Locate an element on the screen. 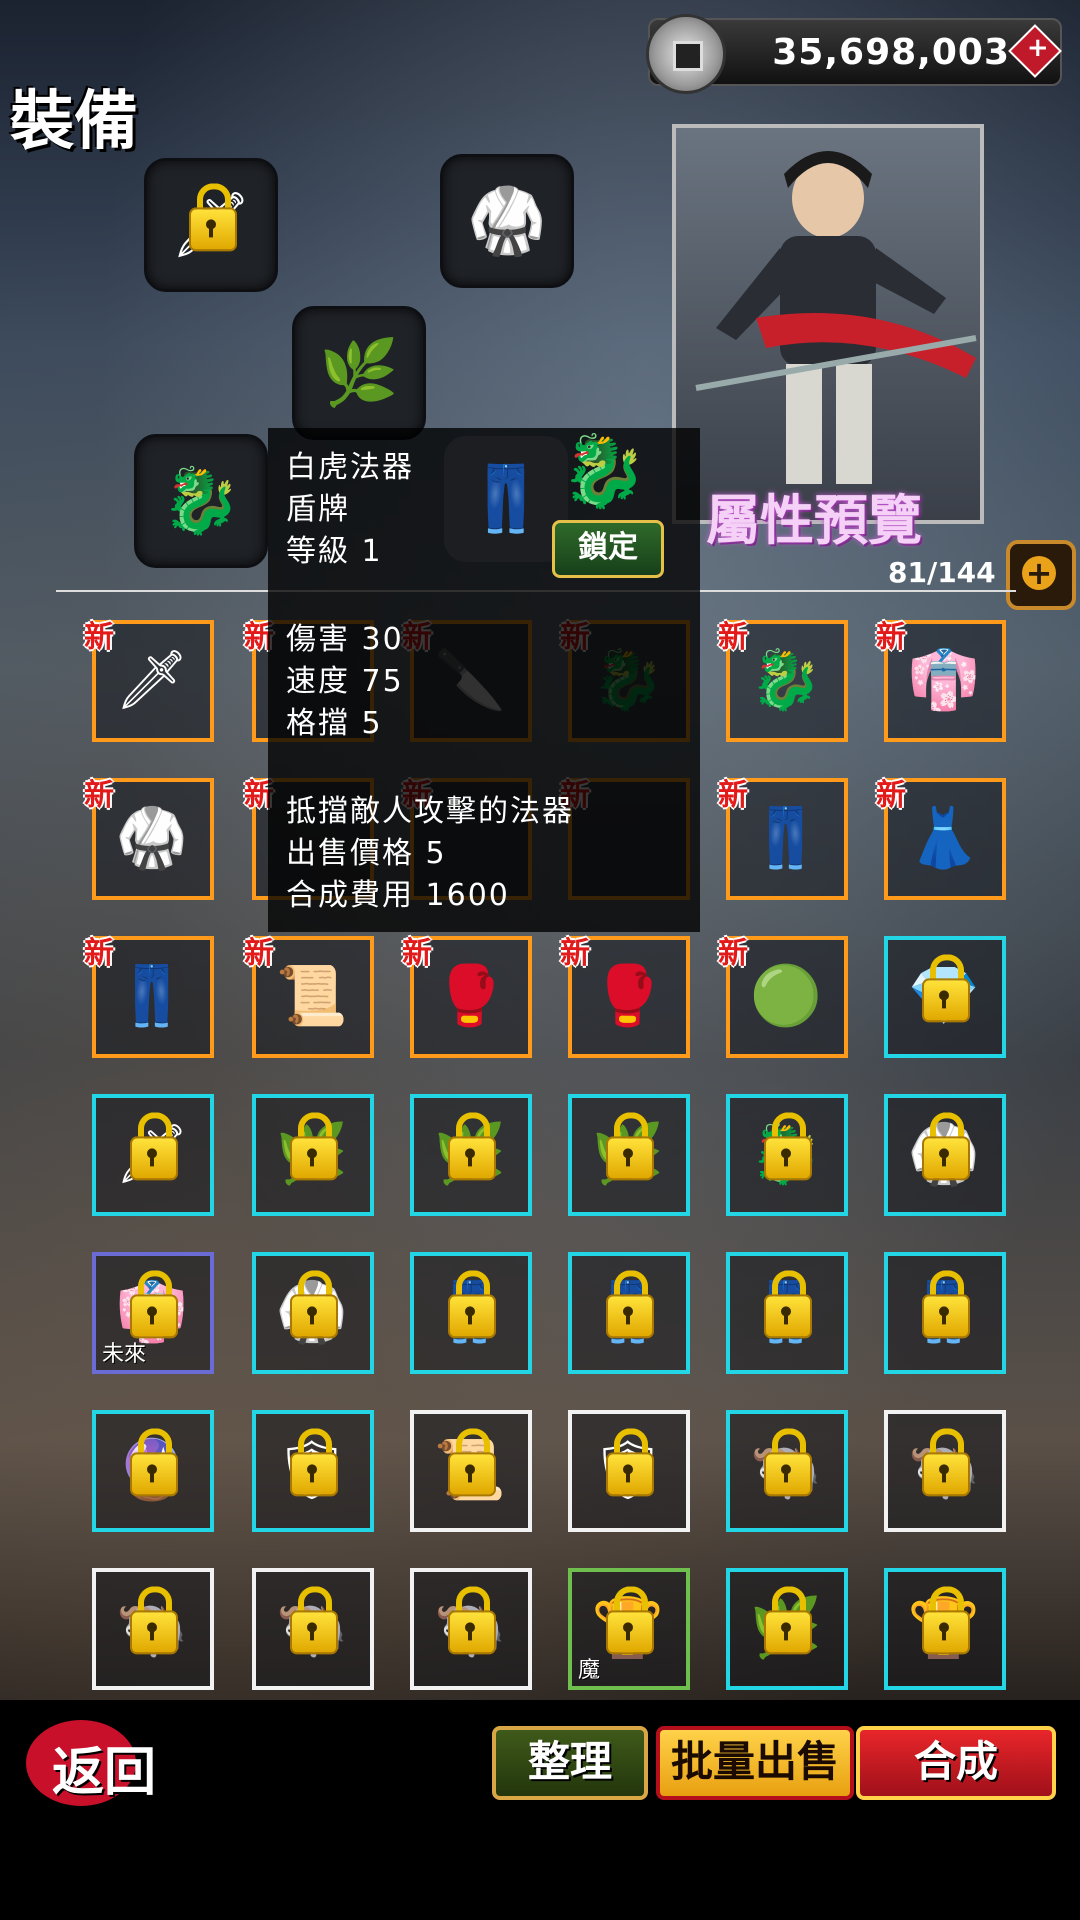  robe-icon: 👘 is located at coordinates (944, 679).